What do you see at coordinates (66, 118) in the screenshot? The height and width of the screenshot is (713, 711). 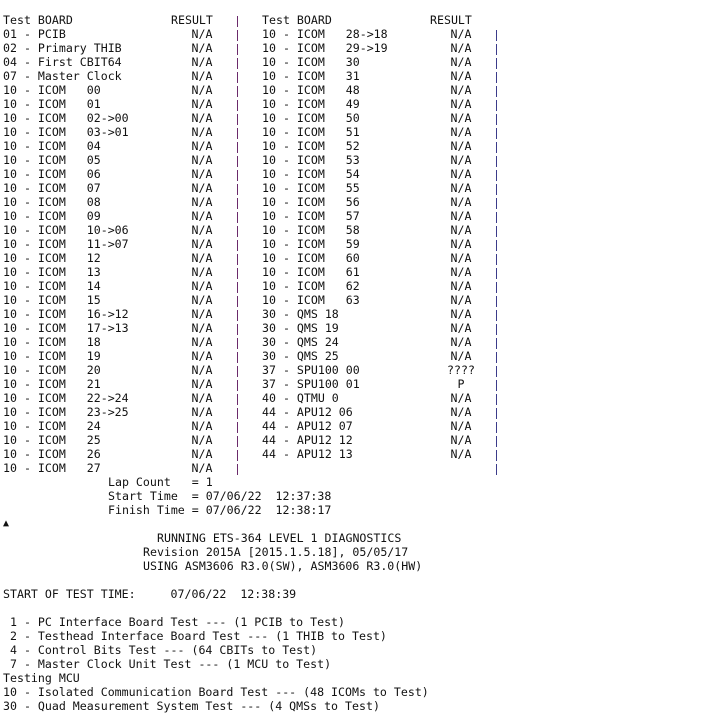 I see `left-row-board: 10 - ICOM 02->00` at bounding box center [66, 118].